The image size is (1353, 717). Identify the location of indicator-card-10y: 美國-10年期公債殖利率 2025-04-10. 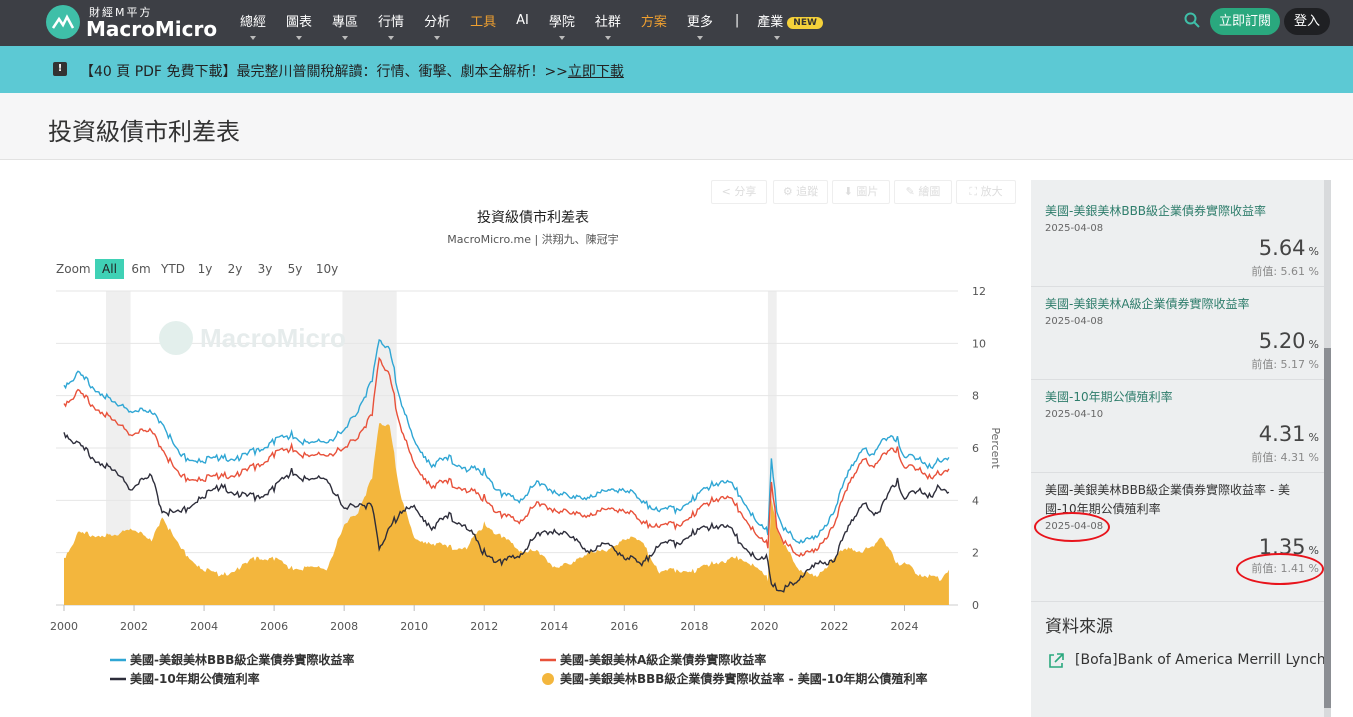
(1185, 404).